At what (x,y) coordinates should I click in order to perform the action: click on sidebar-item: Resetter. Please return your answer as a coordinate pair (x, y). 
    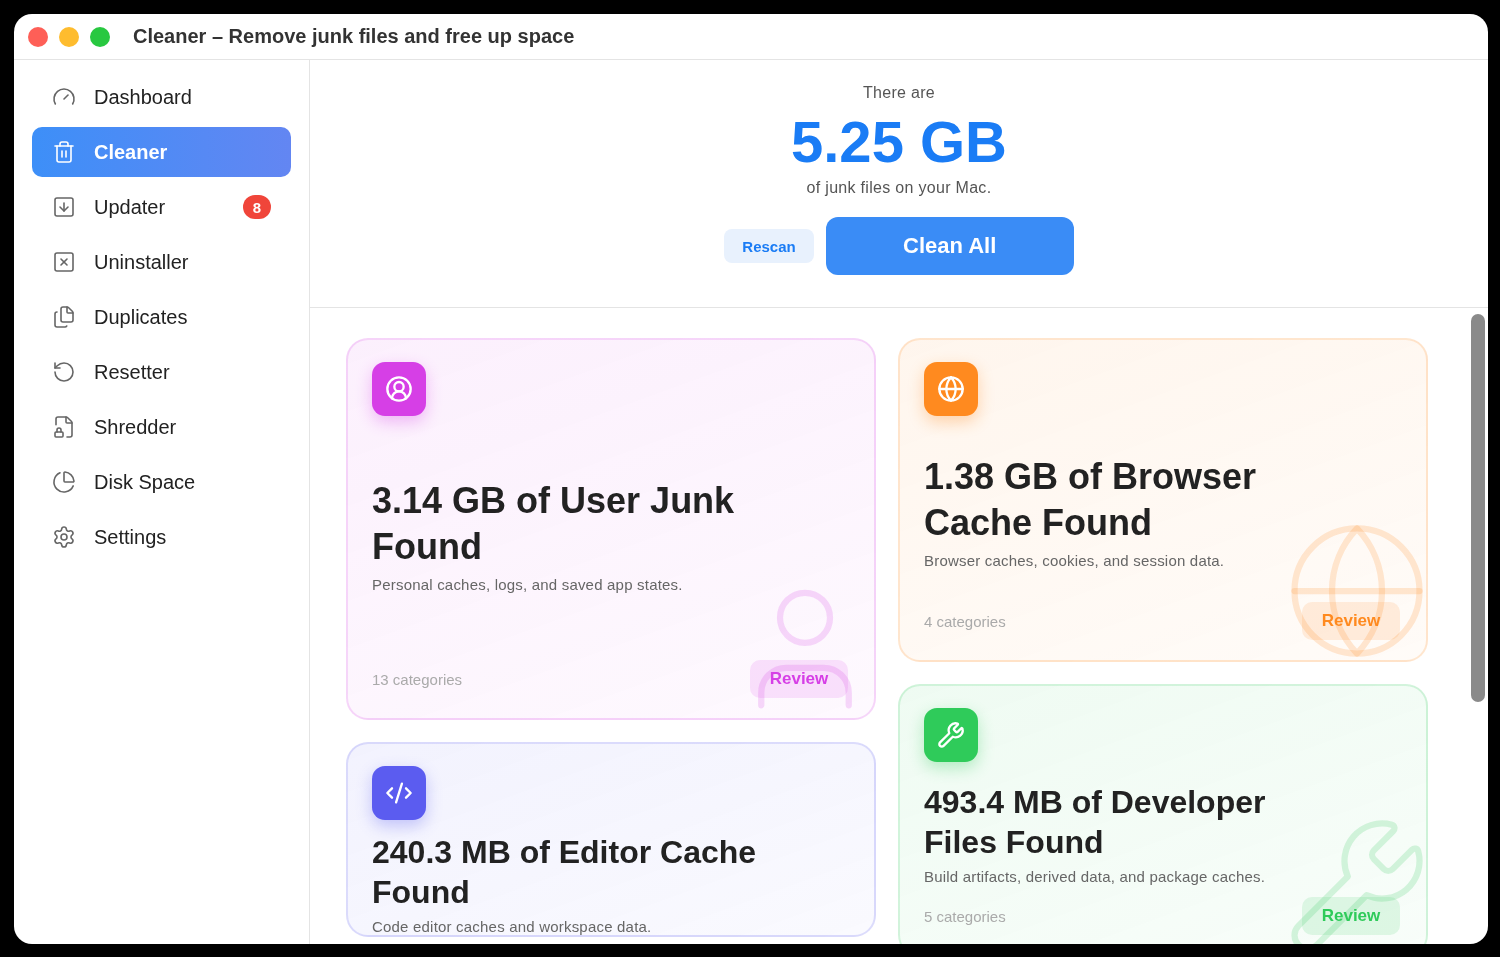
    Looking at the image, I should click on (161, 372).